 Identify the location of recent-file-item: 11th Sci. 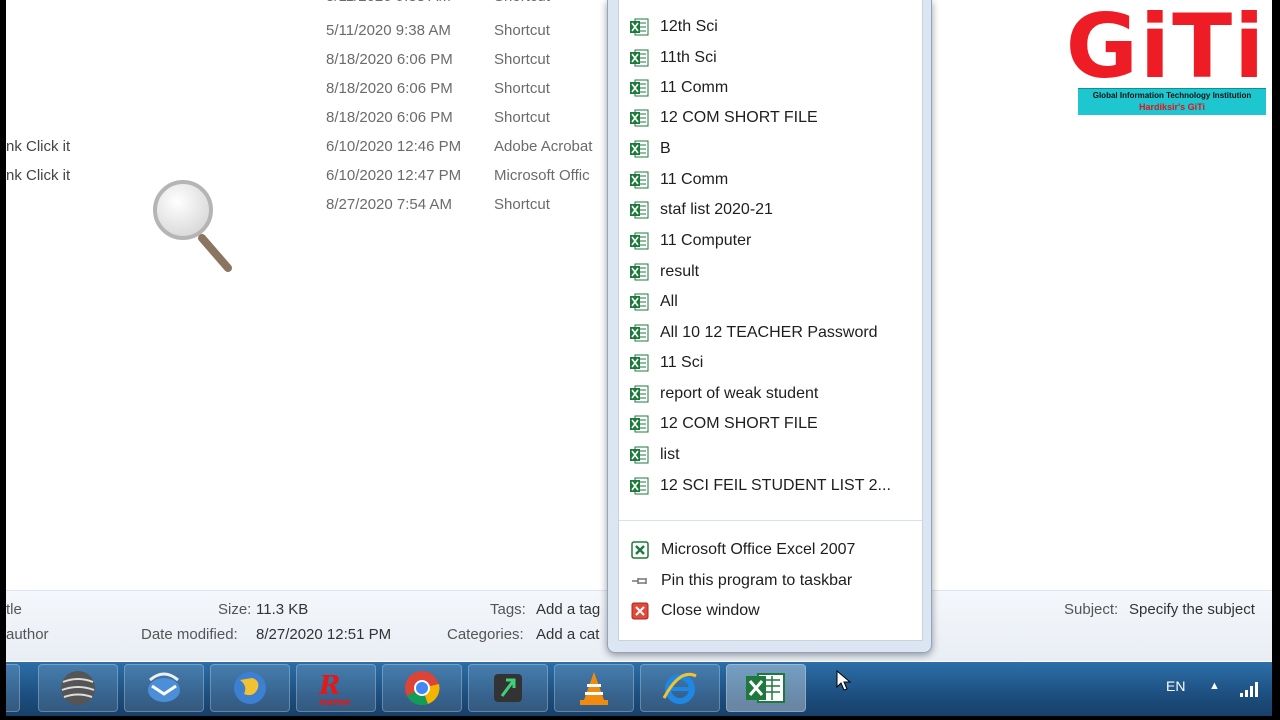
(673, 58).